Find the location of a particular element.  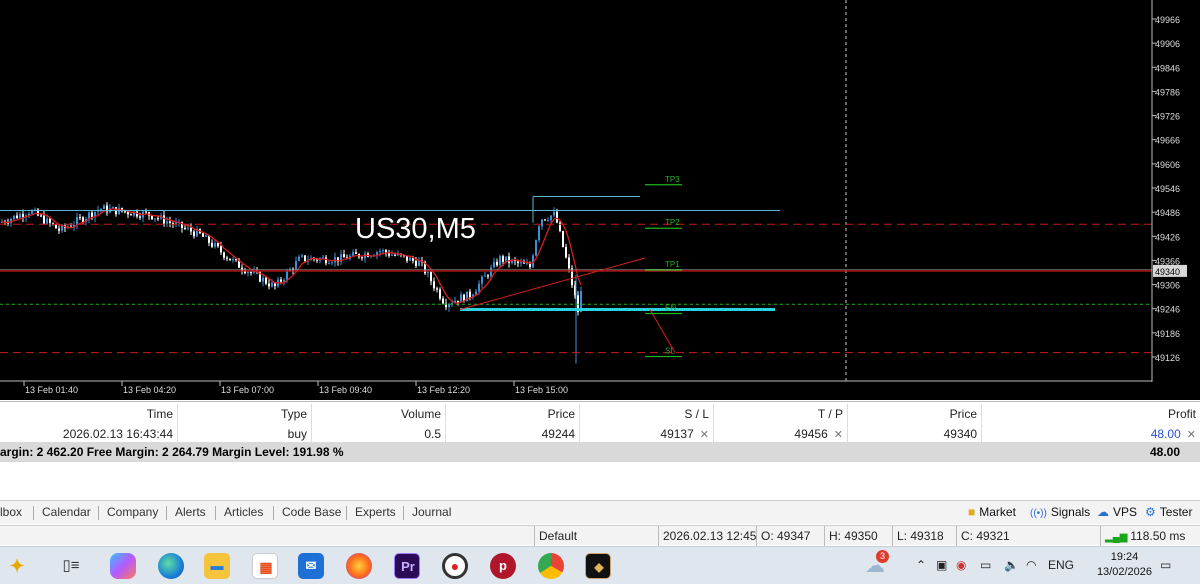

cell-tp: 49456 ✕ is located at coordinates (781, 434).